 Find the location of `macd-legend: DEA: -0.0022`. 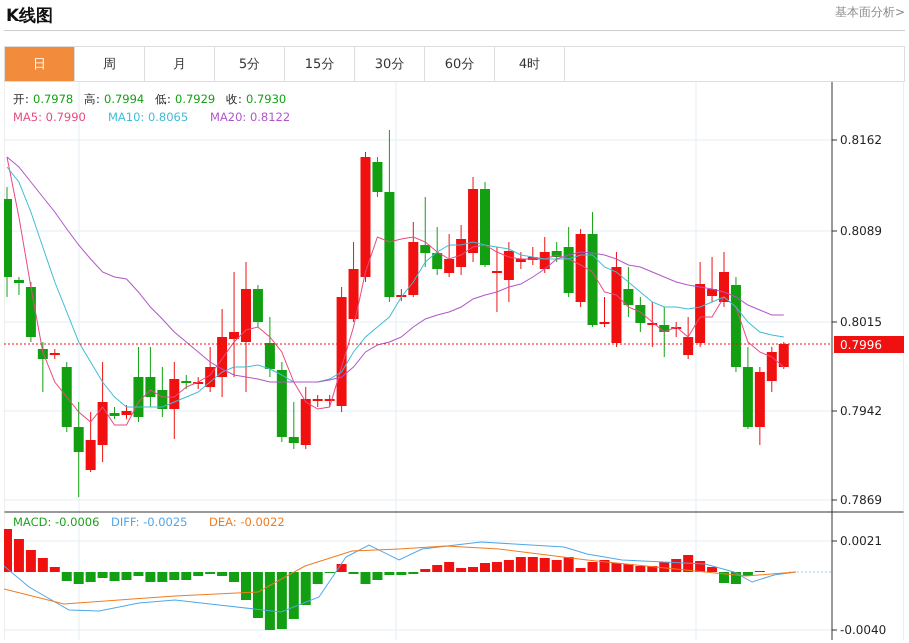

macd-legend: DEA: -0.0022 is located at coordinates (247, 522).